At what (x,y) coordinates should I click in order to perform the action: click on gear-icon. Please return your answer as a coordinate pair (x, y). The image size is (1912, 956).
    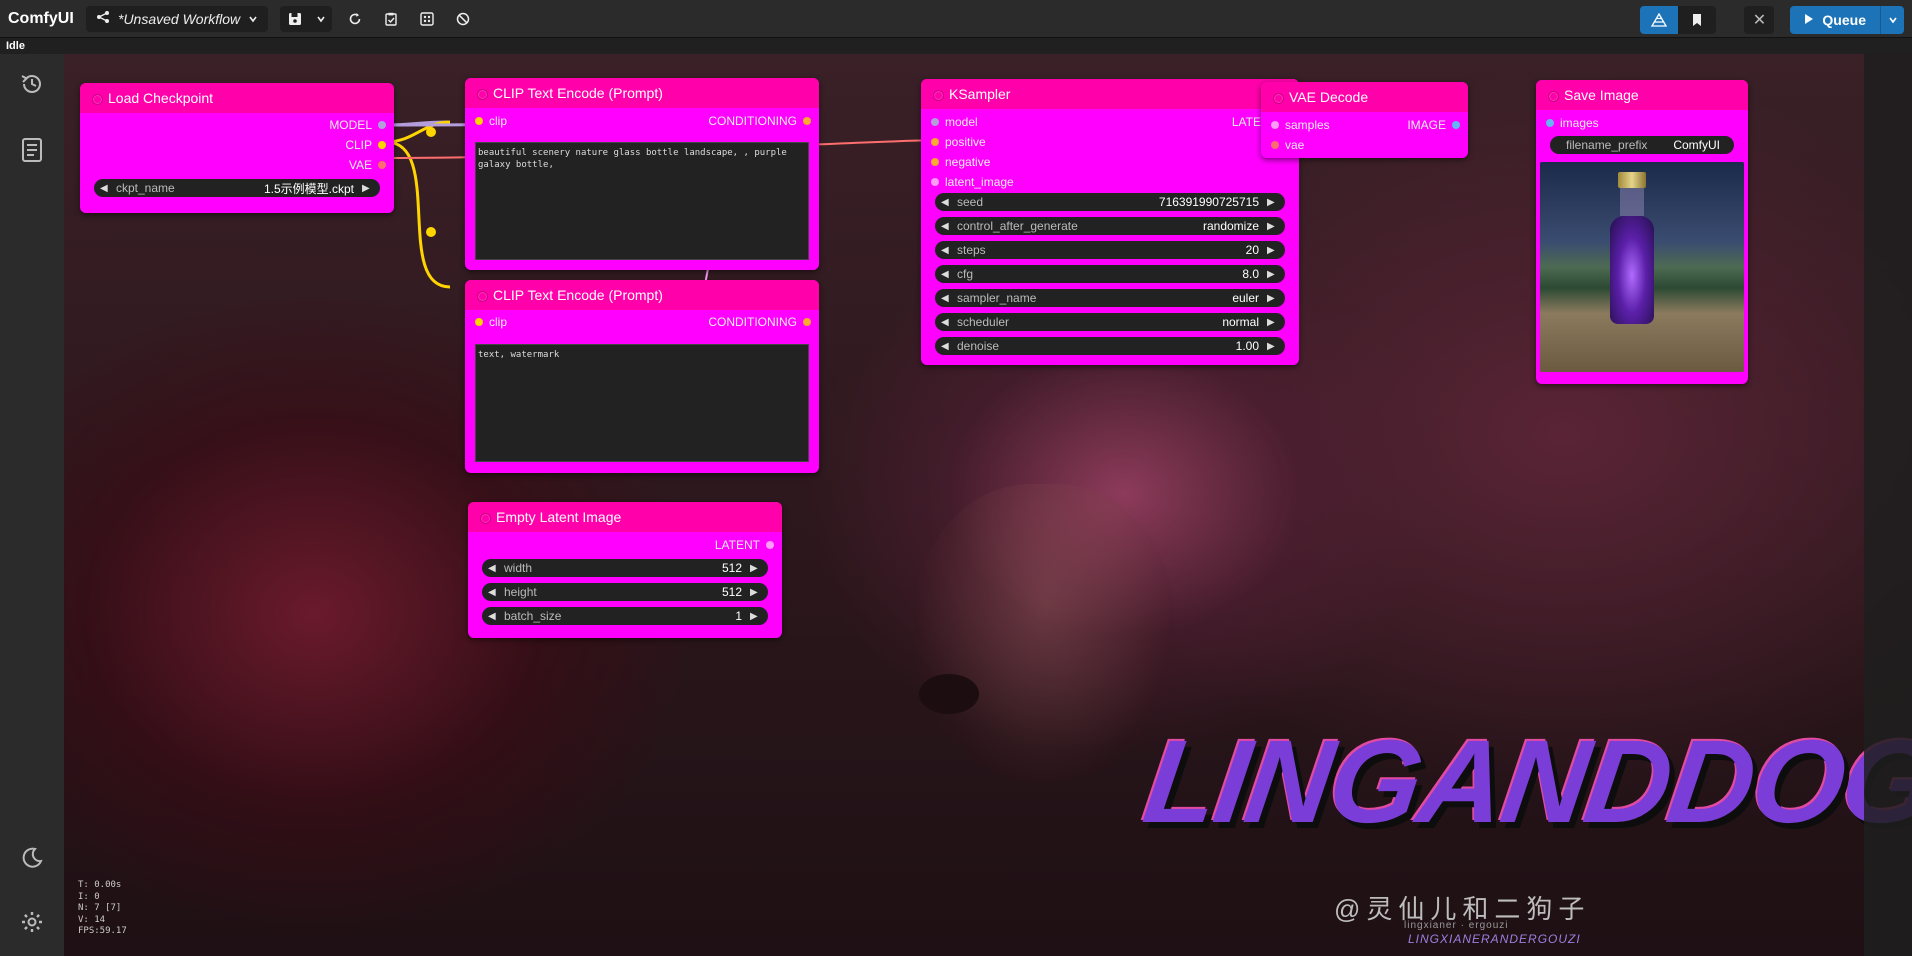
    Looking at the image, I should click on (32, 922).